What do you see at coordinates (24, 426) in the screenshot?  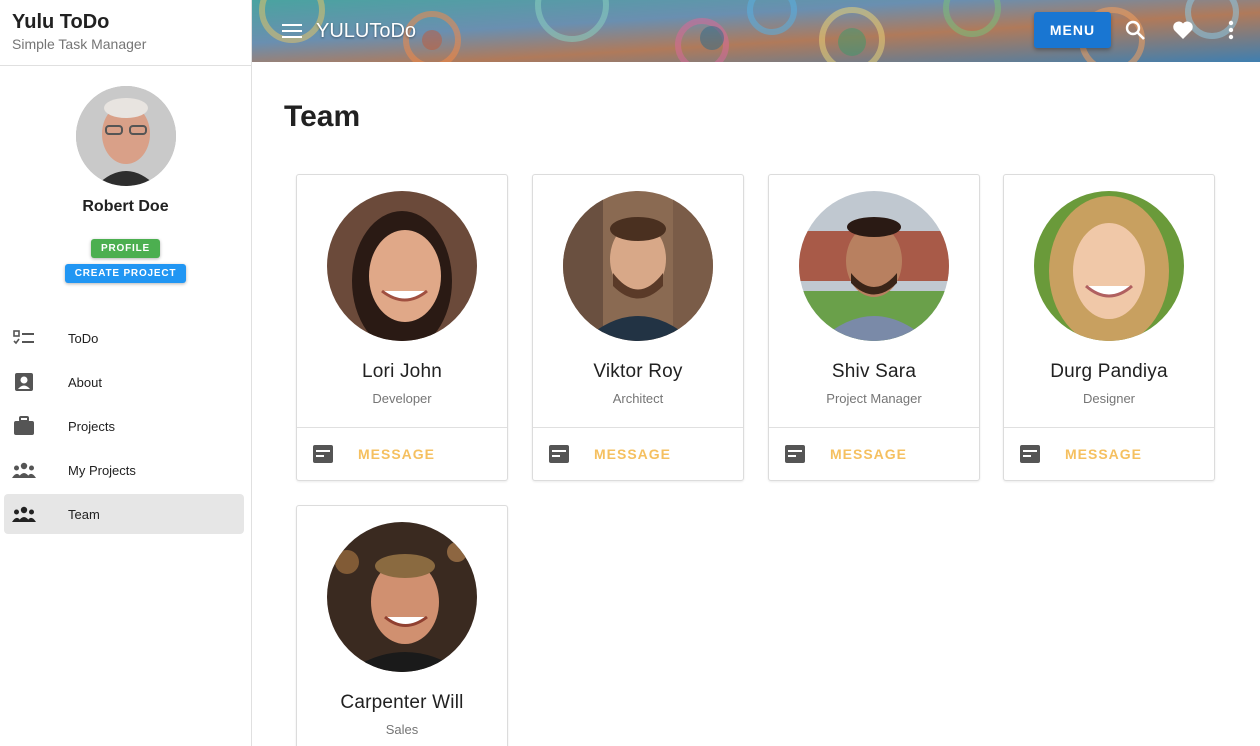 I see `briefcase-icon` at bounding box center [24, 426].